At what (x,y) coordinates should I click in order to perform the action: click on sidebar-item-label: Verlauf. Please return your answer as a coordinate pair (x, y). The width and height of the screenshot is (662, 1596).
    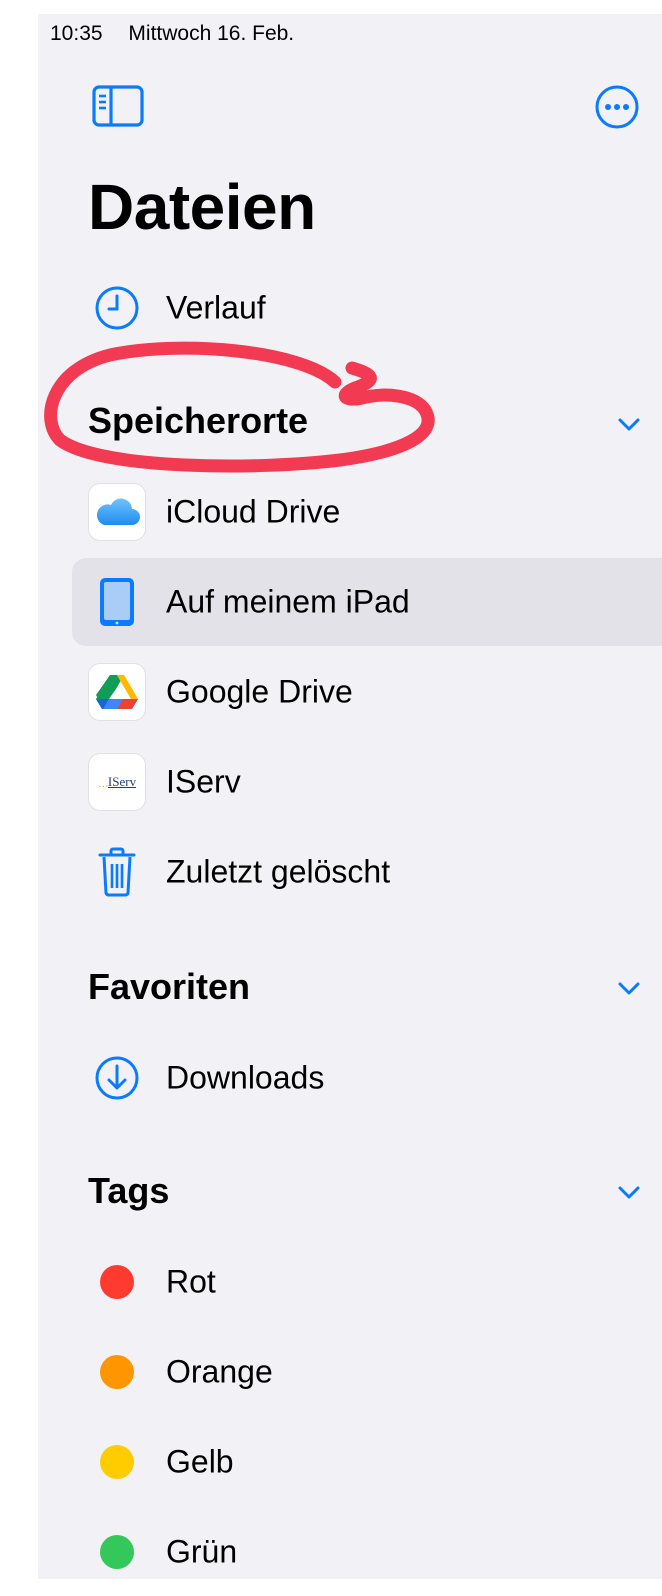
    Looking at the image, I should click on (216, 307).